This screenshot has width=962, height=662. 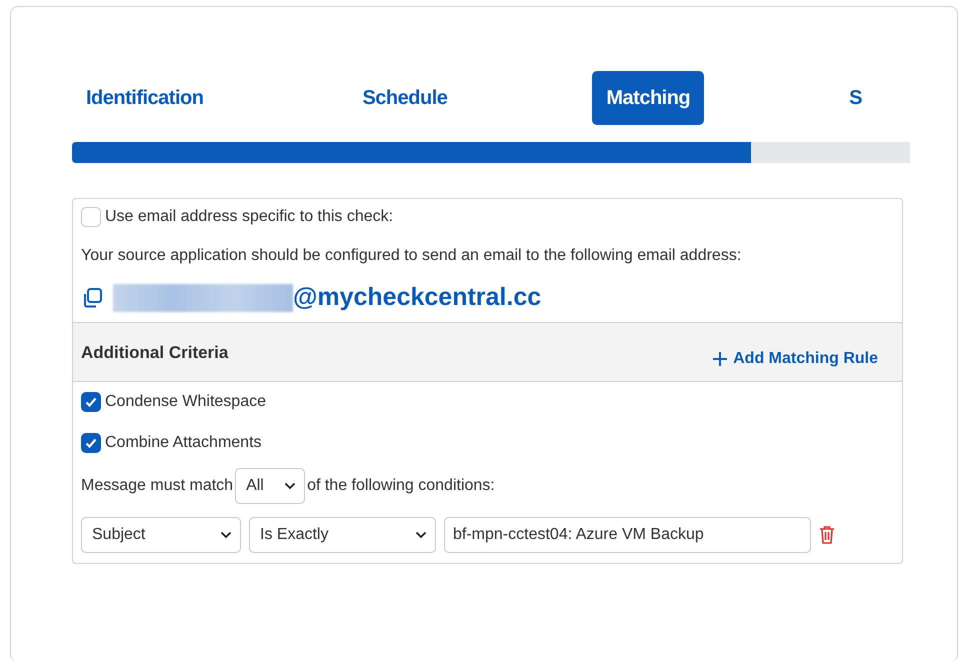 I want to click on step-tab: Identification, so click(x=145, y=98).